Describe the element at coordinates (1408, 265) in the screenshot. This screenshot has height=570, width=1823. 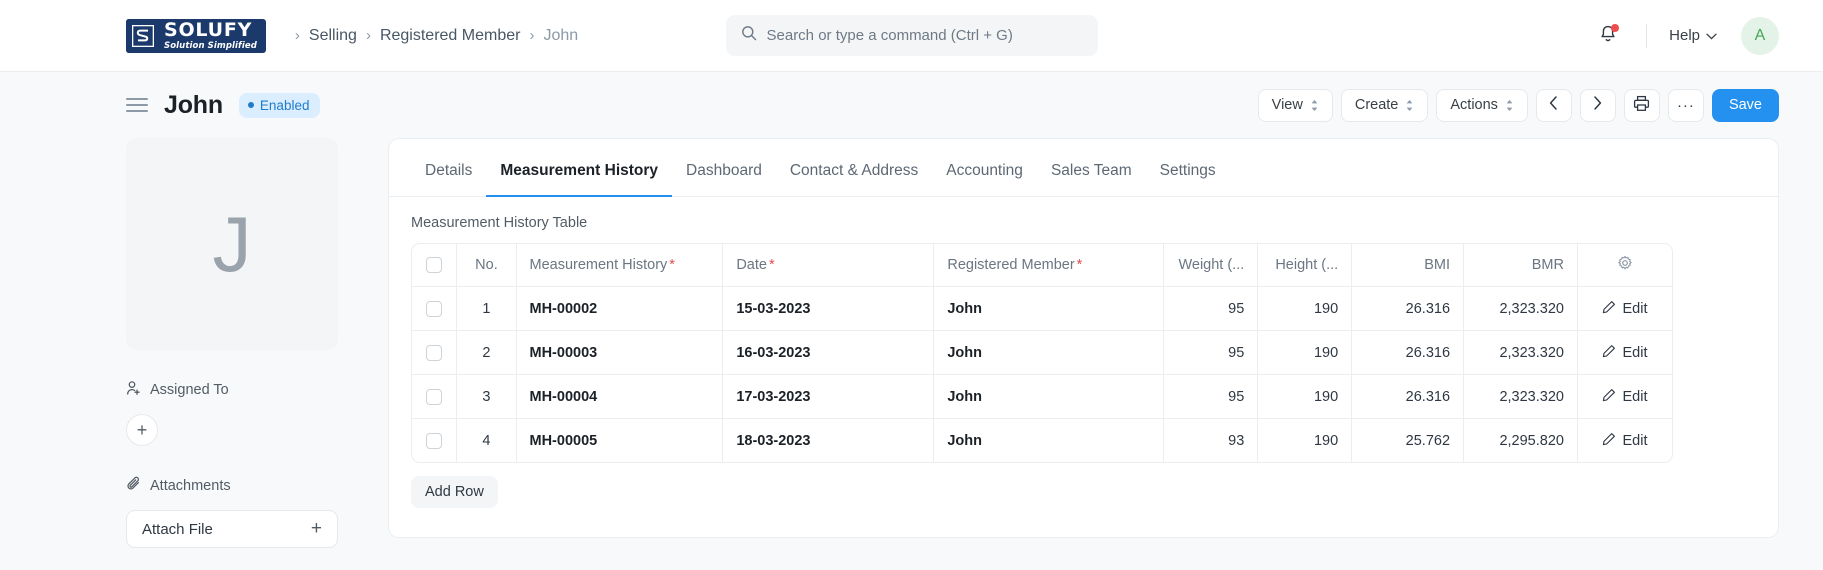
I see `header-bmi: BMI` at that location.